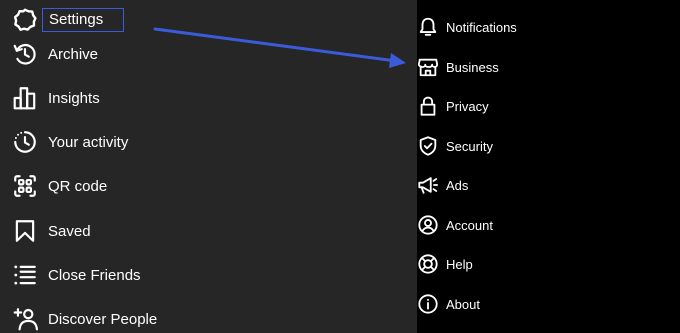 The height and width of the screenshot is (333, 680). Describe the element at coordinates (25, 319) in the screenshot. I see `add-person-icon` at that location.